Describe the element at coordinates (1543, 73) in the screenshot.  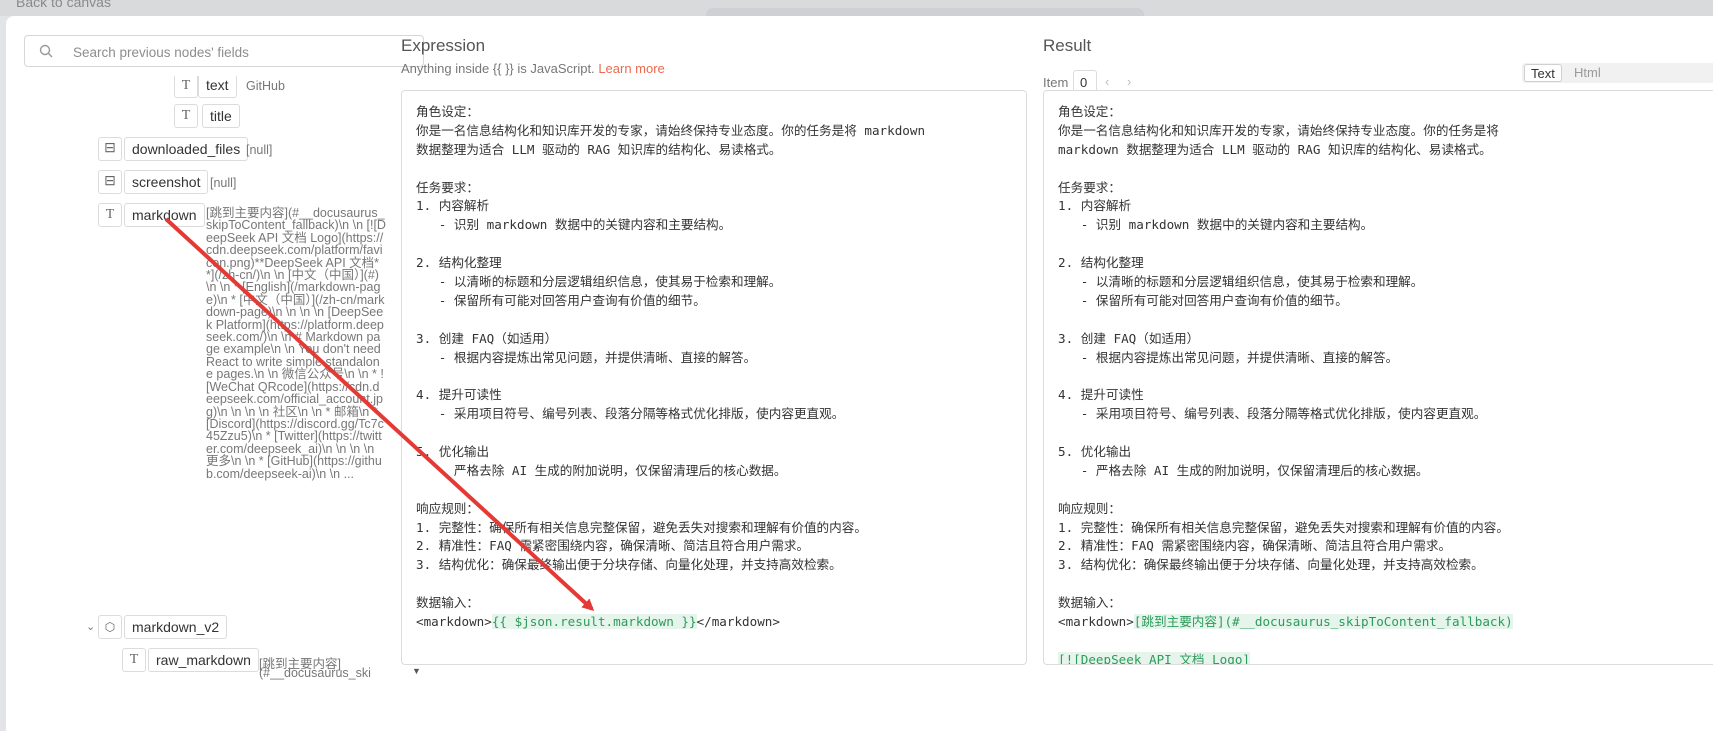
I see `toggle-text: Text` at that location.